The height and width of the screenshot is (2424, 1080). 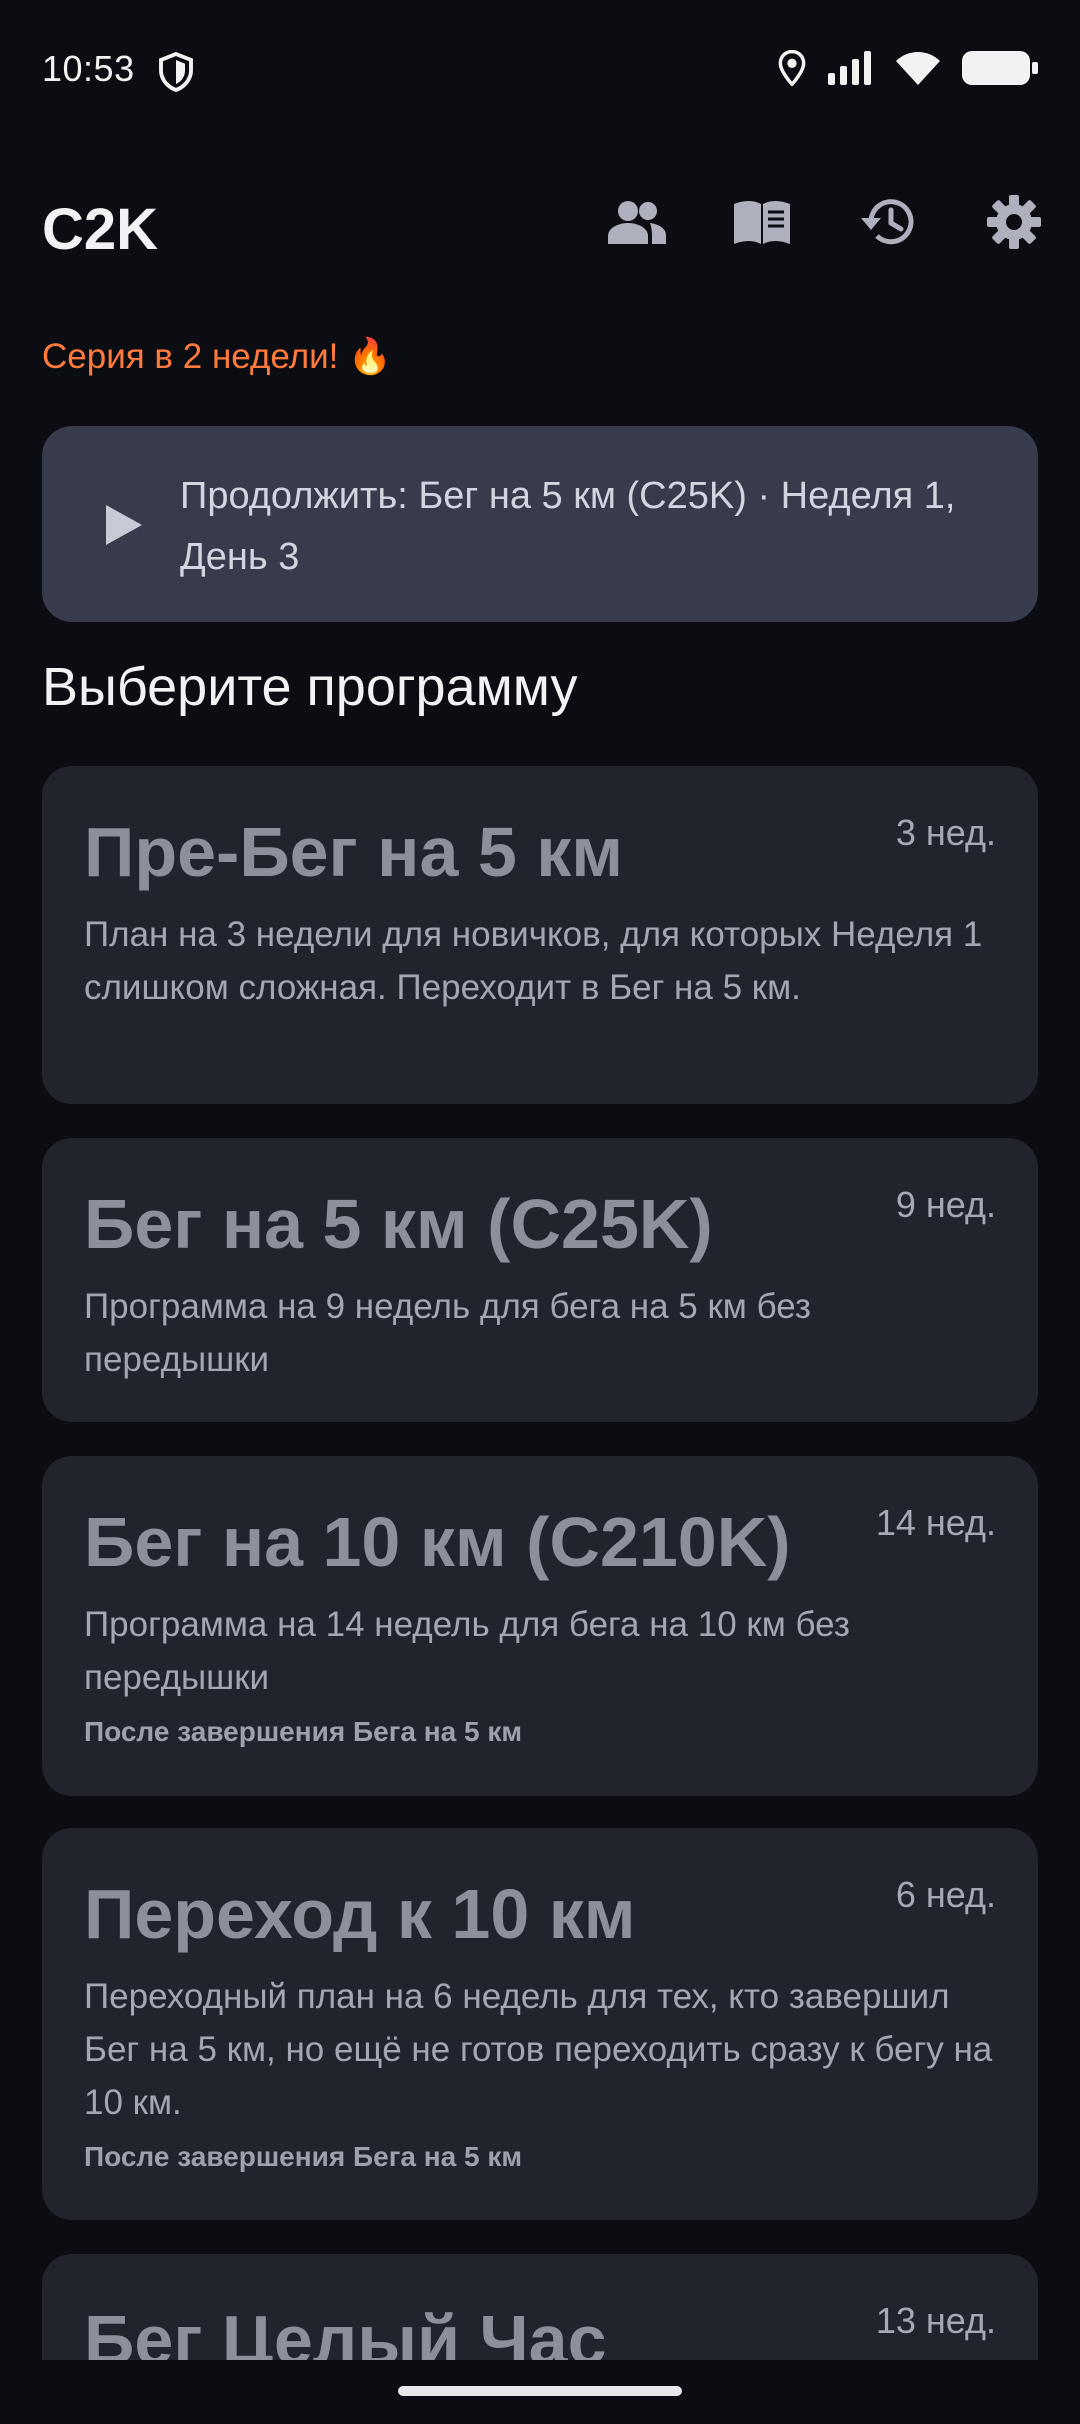 I want to click on program-title: Бег на 10 км (C210K), so click(x=437, y=1542).